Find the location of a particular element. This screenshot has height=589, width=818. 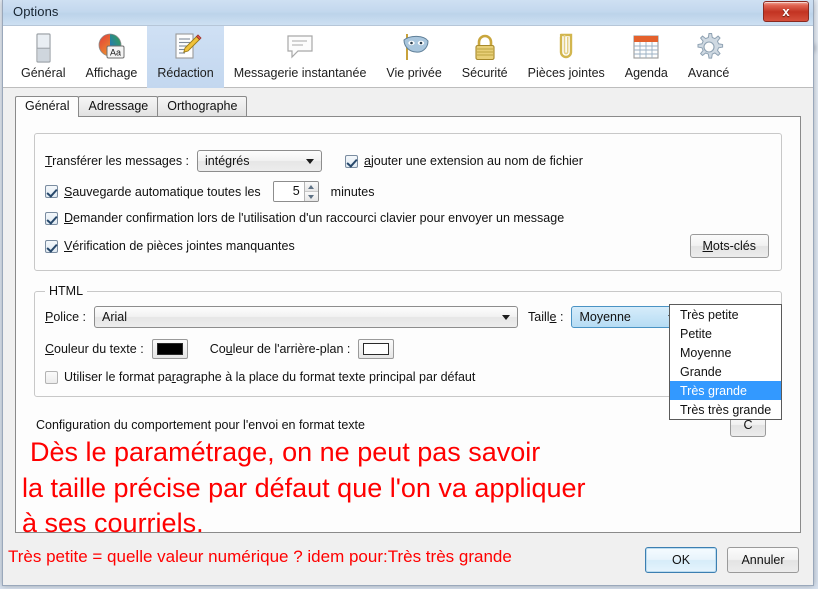

cancel-button: Annuler is located at coordinates (763, 560).